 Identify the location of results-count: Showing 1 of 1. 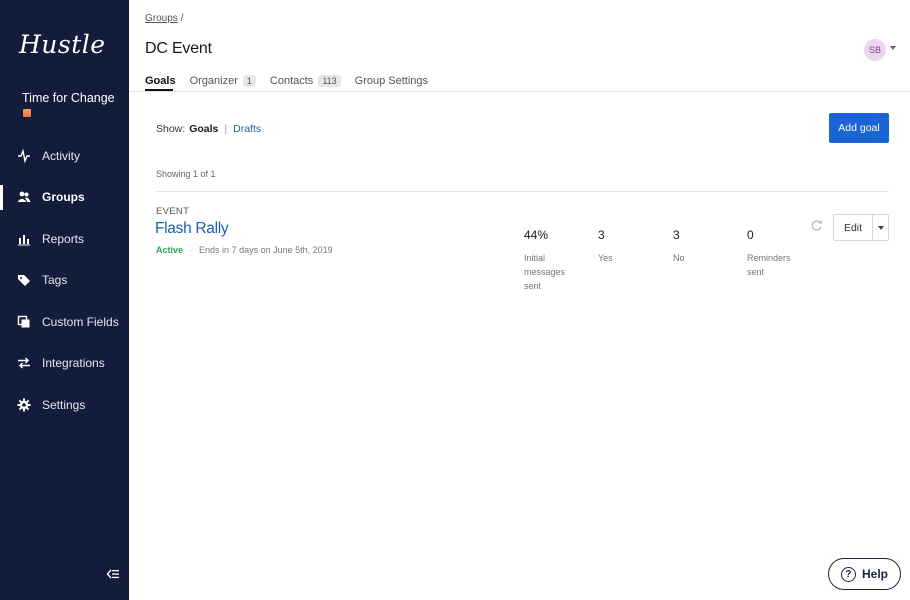
(186, 174).